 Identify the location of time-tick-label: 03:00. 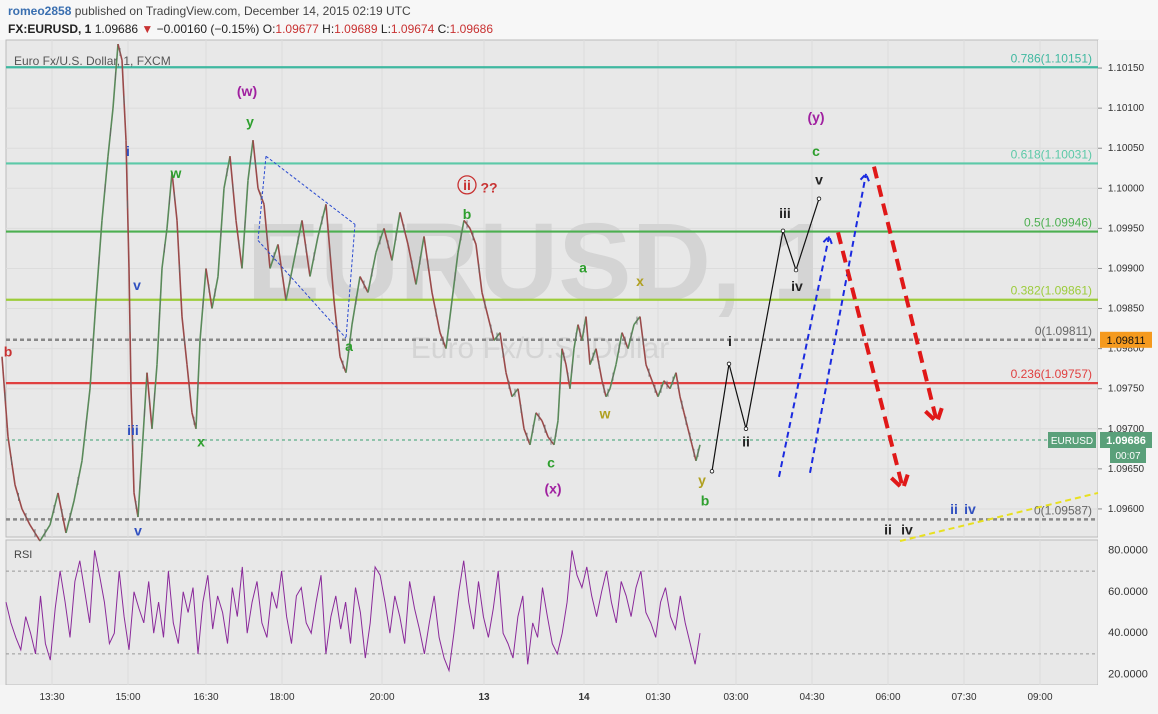
(735, 697).